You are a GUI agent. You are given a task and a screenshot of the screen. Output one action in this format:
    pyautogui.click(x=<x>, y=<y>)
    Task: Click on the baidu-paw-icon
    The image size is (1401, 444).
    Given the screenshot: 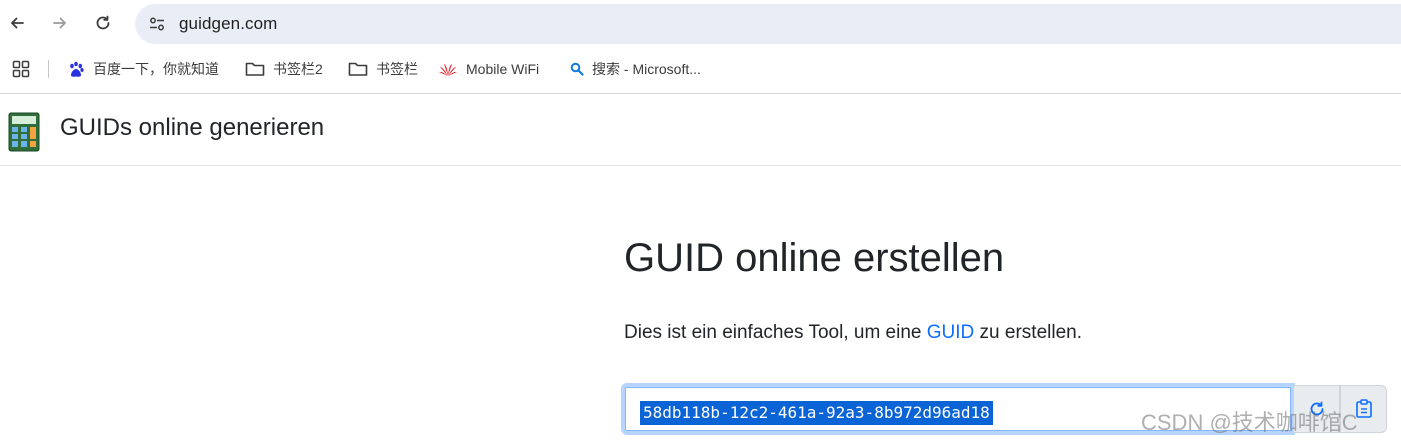 What is the action you would take?
    pyautogui.click(x=77, y=69)
    